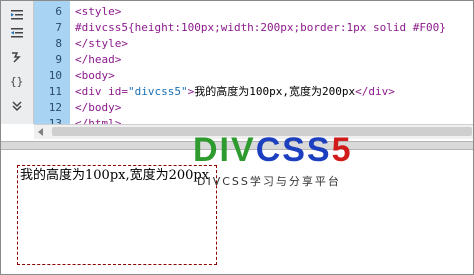 Image resolution: width=474 pixels, height=275 pixels. Describe the element at coordinates (55, 120) in the screenshot. I see `line-number: 13` at that location.